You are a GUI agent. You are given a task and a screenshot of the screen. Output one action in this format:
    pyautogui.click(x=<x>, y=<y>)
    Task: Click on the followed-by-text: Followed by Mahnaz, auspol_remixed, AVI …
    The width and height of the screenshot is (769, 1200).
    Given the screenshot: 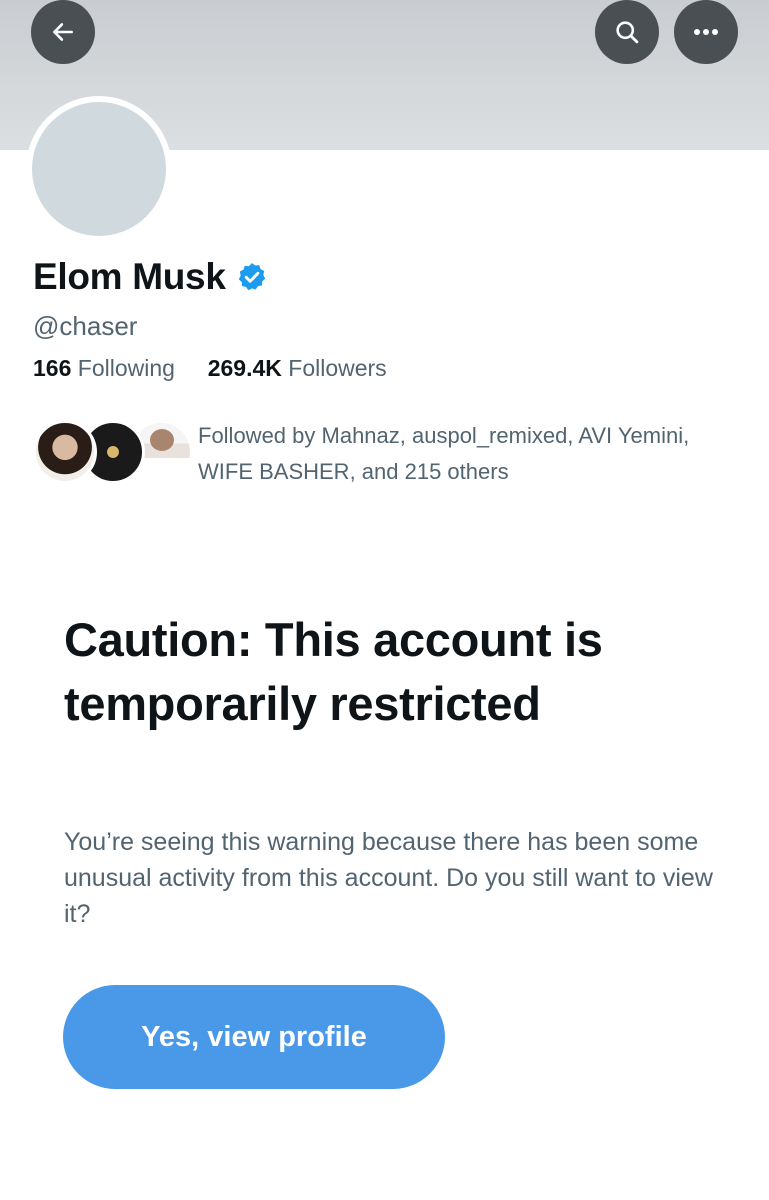 What is the action you would take?
    pyautogui.click(x=444, y=453)
    